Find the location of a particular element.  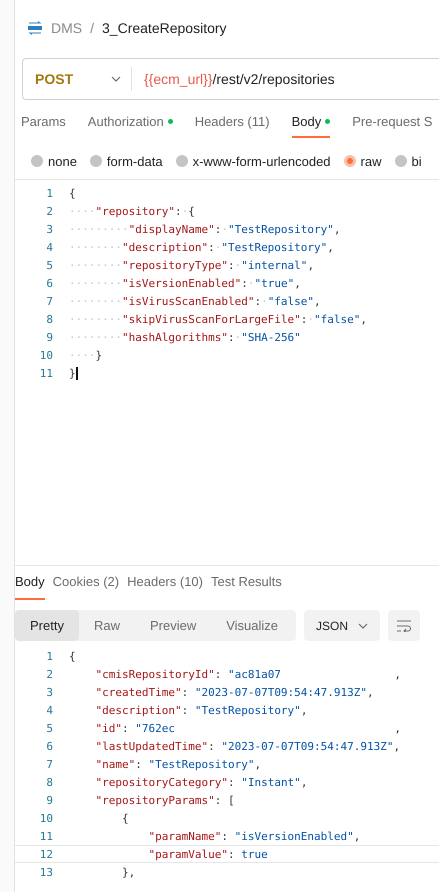

view-mode-button: Visualize is located at coordinates (252, 625).